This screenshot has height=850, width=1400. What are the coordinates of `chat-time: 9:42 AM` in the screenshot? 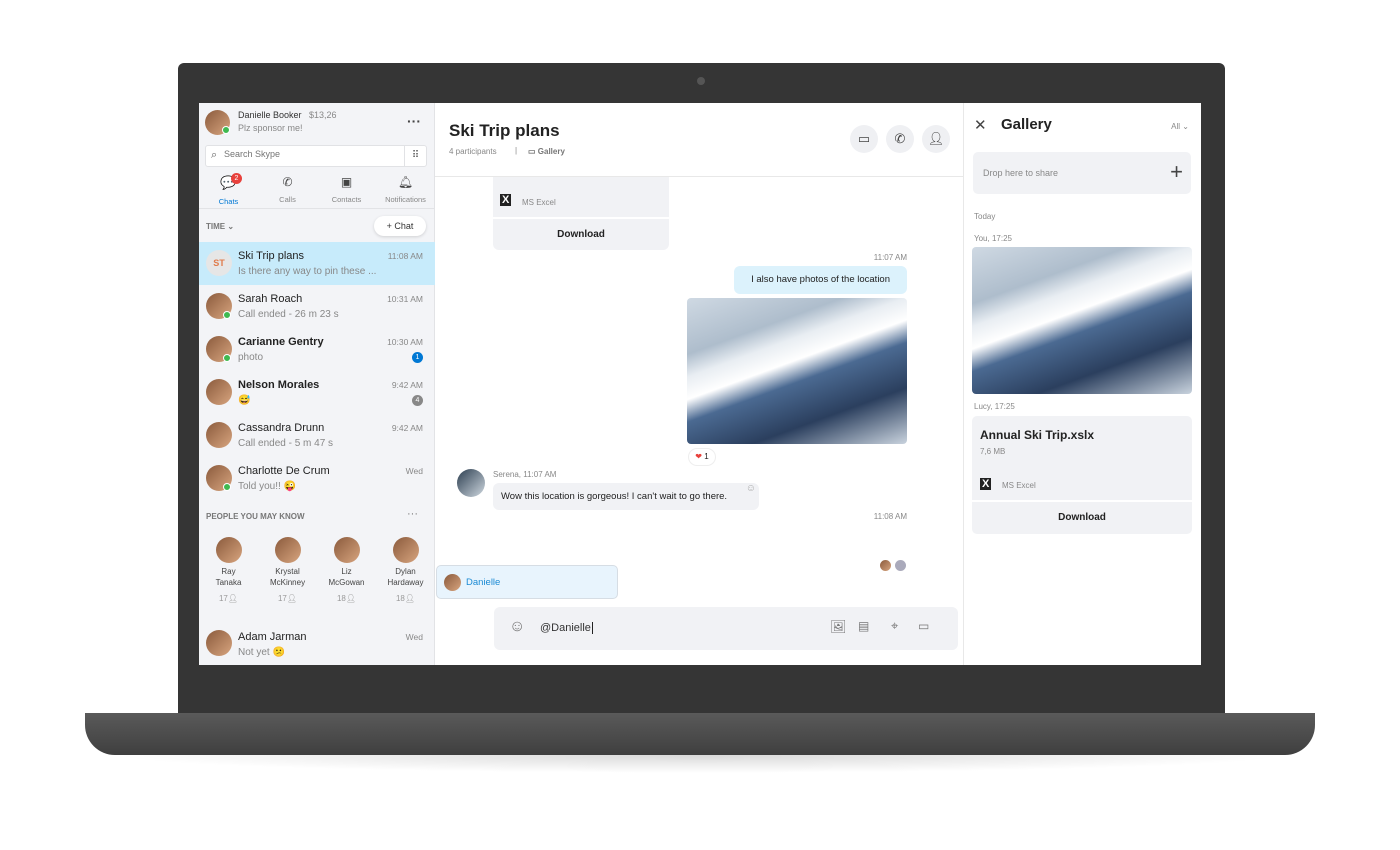 It's located at (407, 428).